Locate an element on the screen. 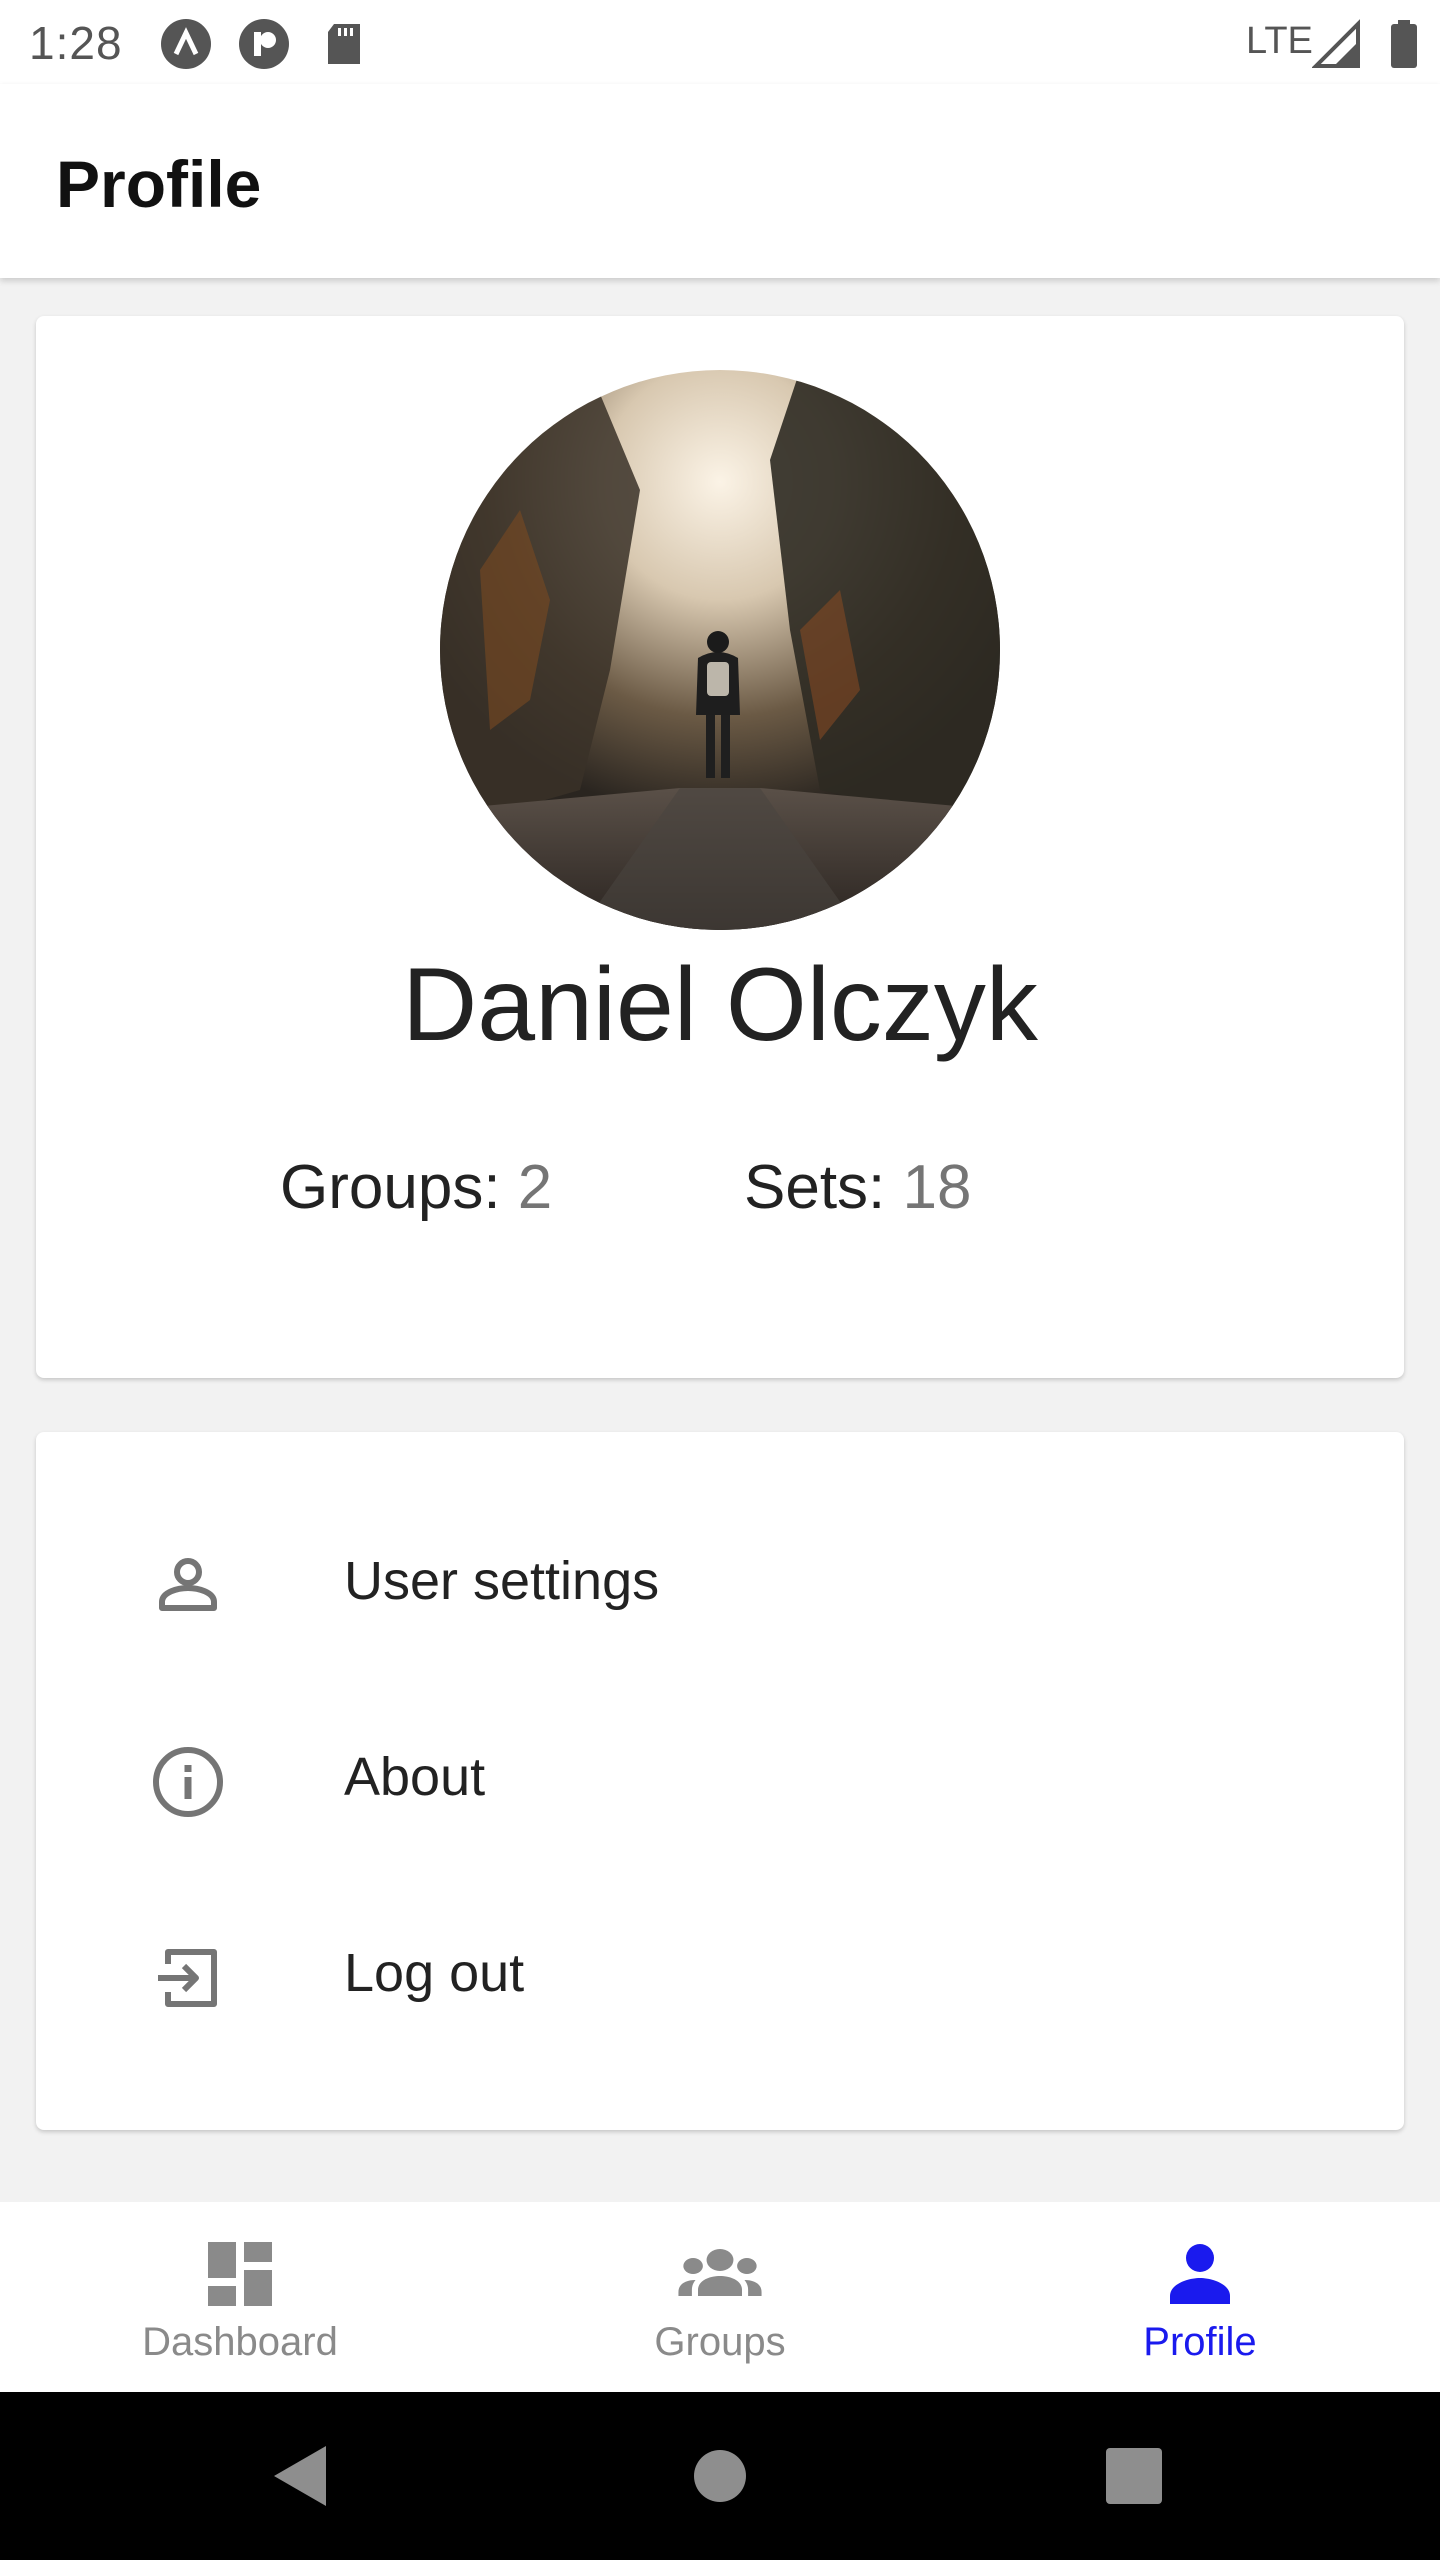  logout-item: Log out is located at coordinates (720, 1976).